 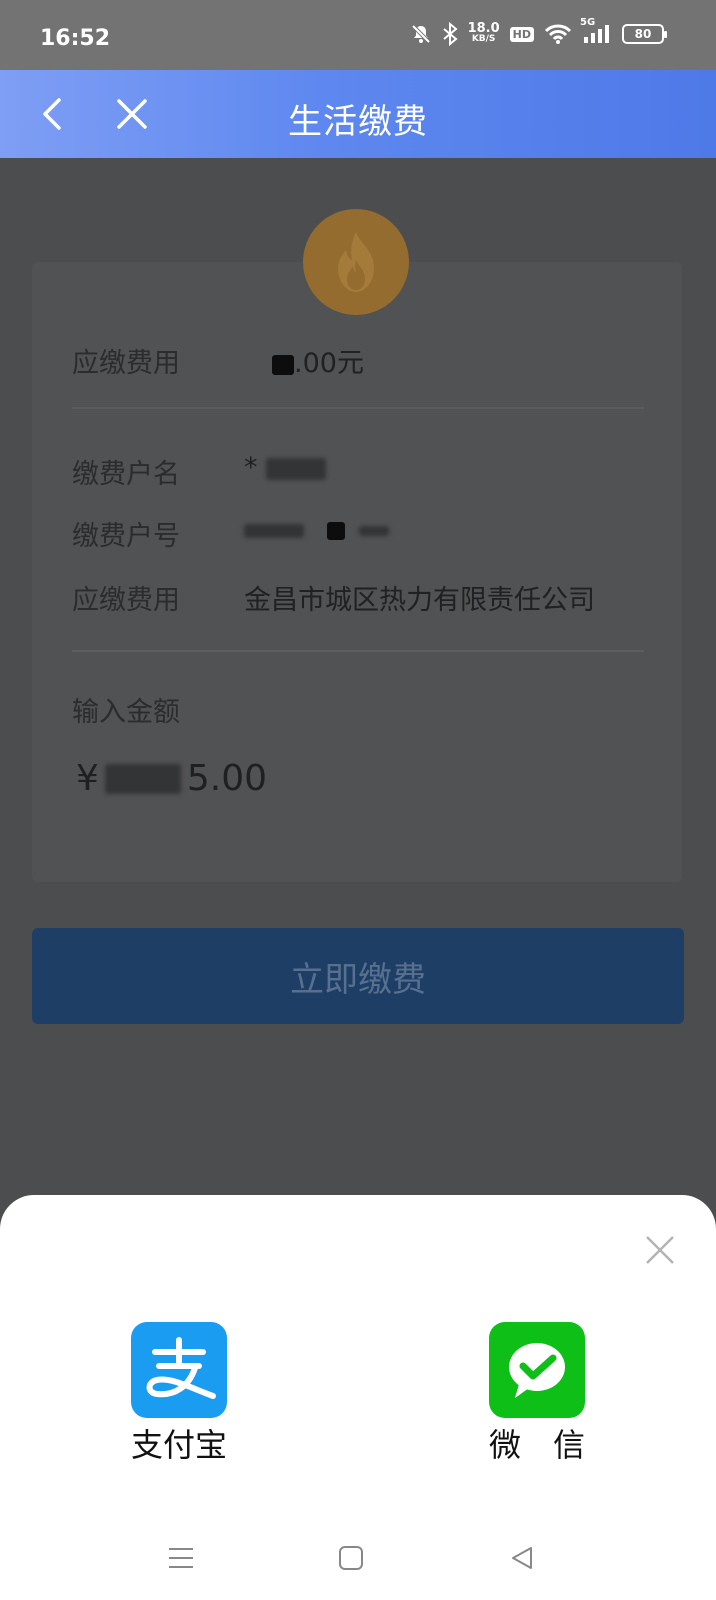 I want to click on account-name-label: 缴费户名, so click(x=126, y=474).